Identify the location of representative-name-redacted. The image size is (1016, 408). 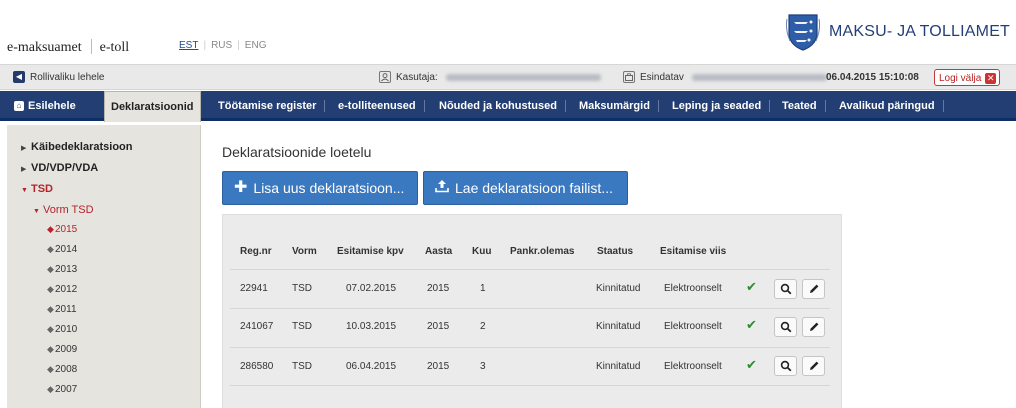
(759, 77).